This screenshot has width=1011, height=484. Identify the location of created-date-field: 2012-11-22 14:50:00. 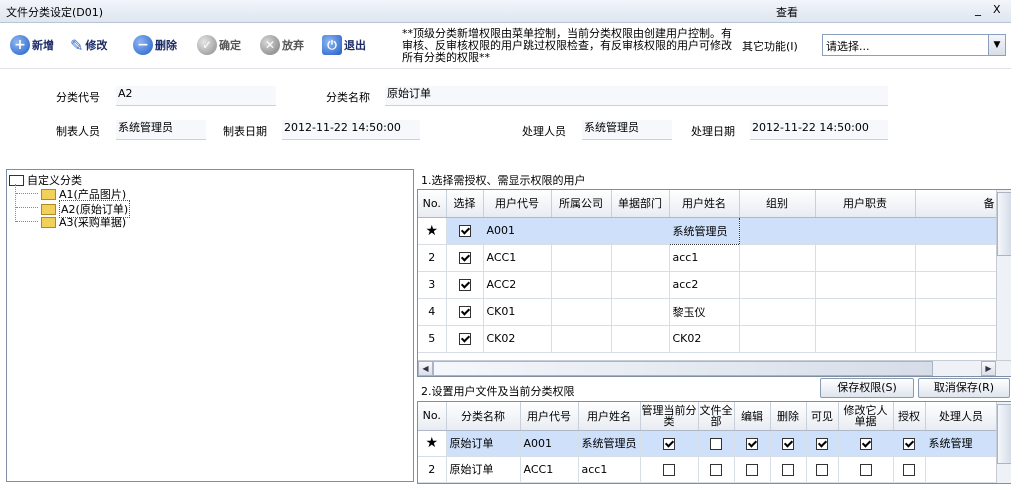
(351, 130).